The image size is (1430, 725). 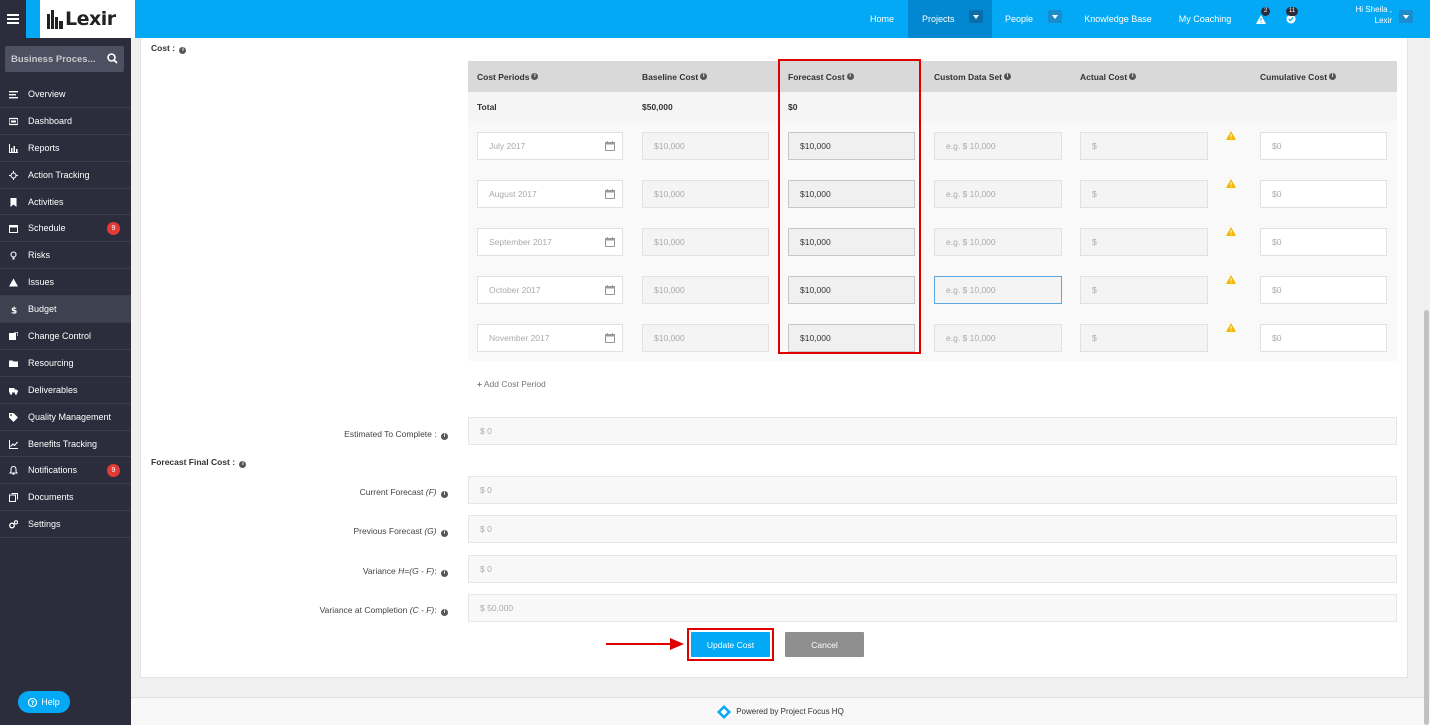 I want to click on sidebar-item-activities: Activities, so click(x=65, y=202).